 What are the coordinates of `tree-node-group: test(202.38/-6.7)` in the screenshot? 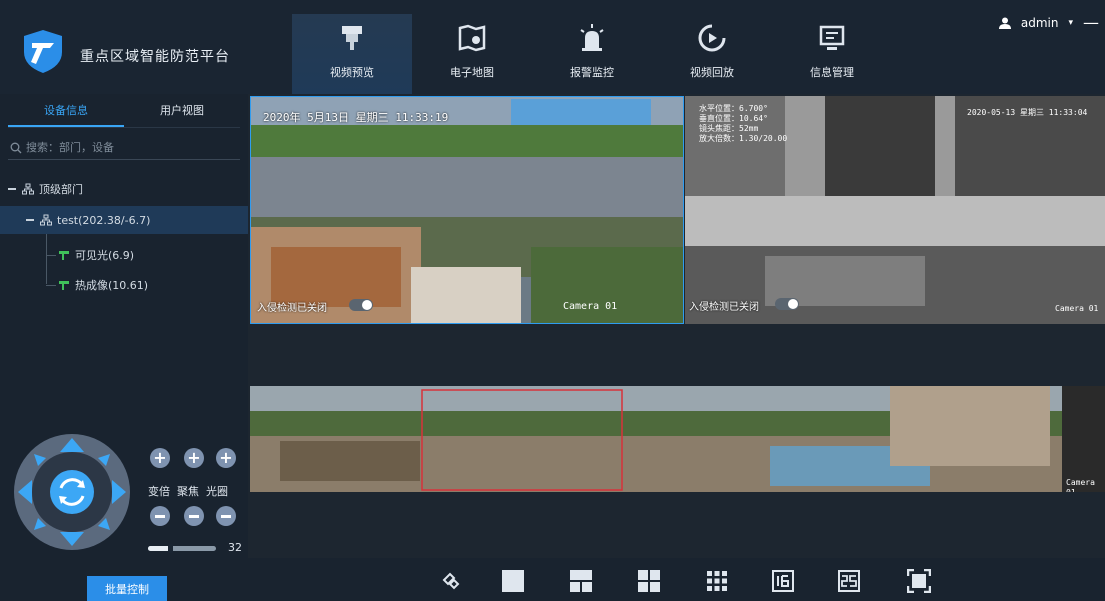 It's located at (124, 220).